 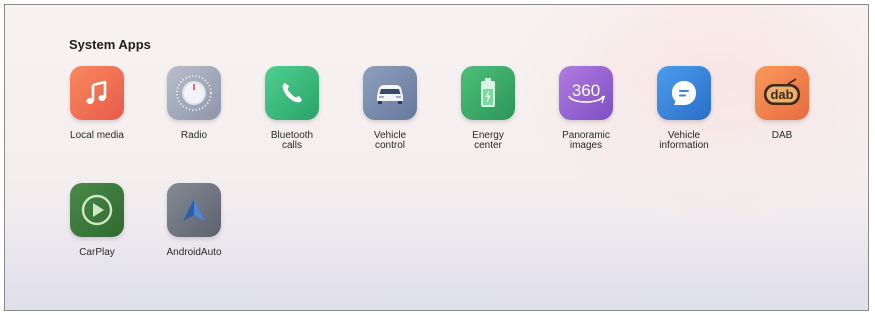 What do you see at coordinates (194, 93) in the screenshot?
I see `radio-dial-icon` at bounding box center [194, 93].